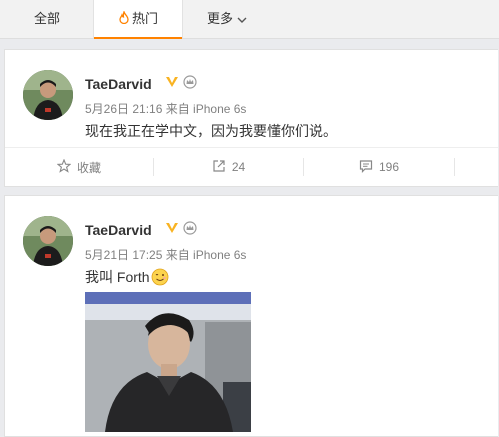  I want to click on post-meta: 5月26日 21:16 来自 iPhone 6s, so click(166, 109).